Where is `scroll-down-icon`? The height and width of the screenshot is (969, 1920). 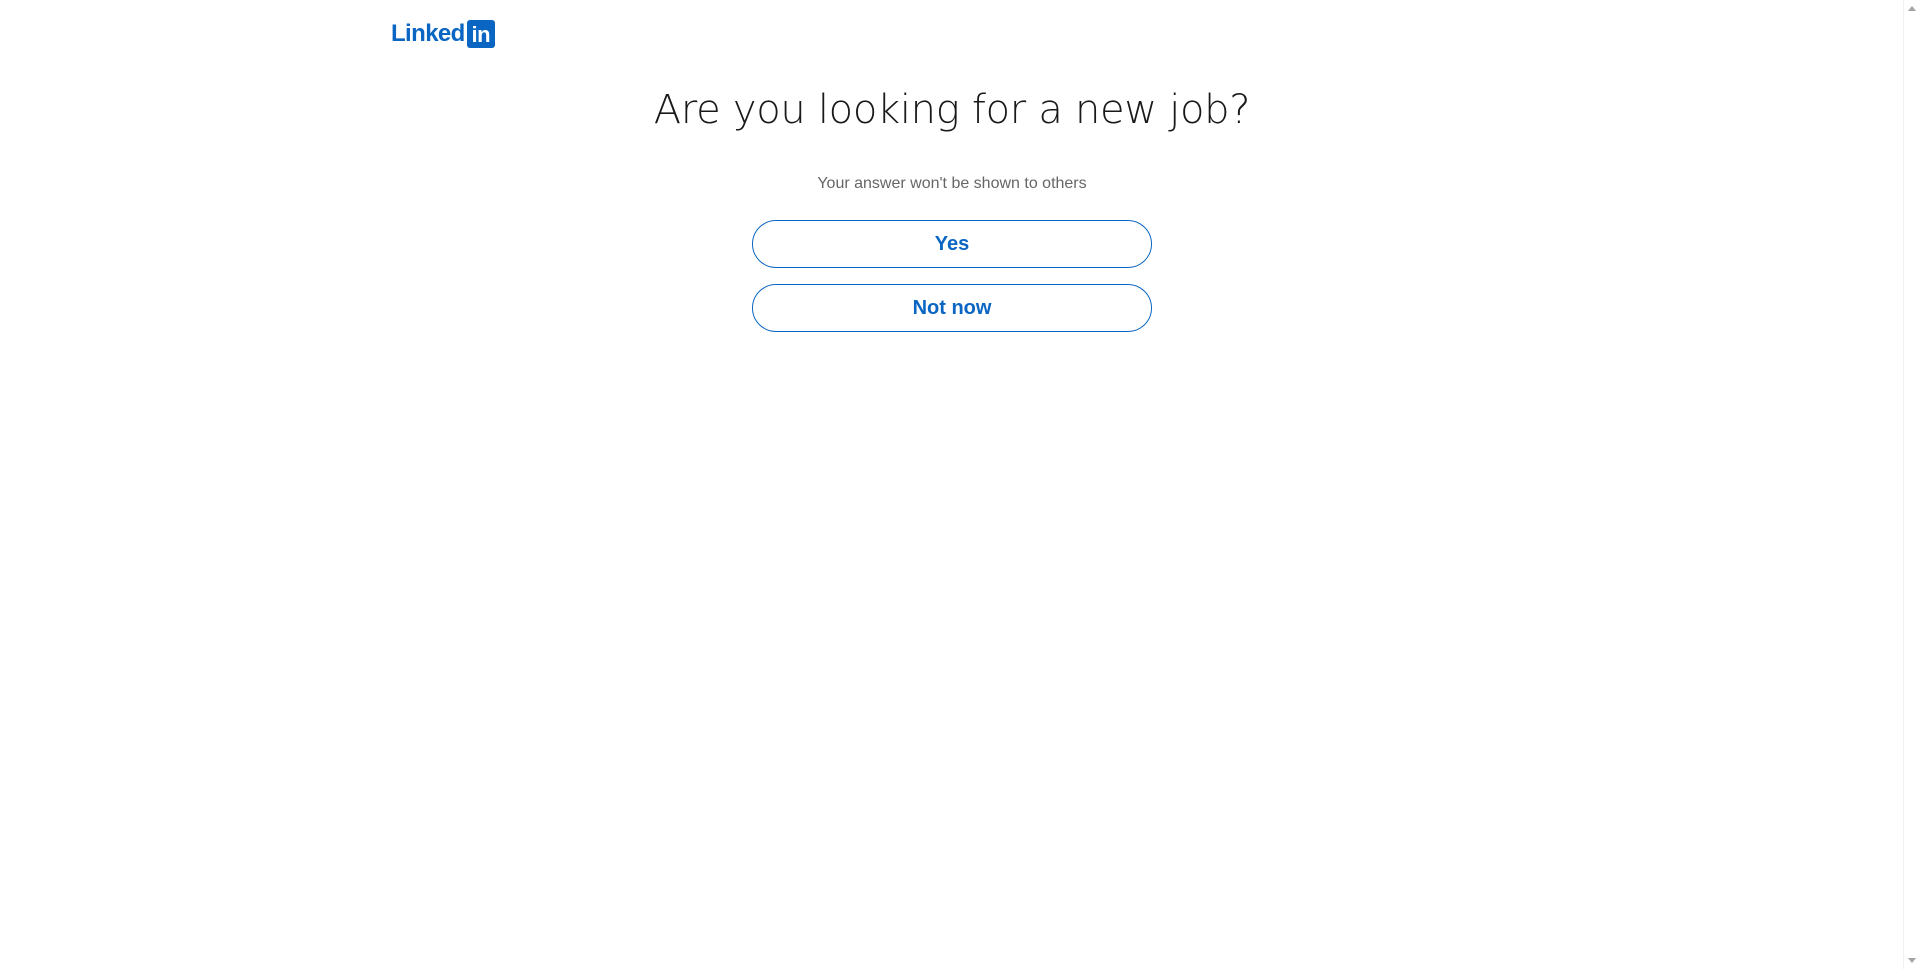
scroll-down-icon is located at coordinates (1912, 960).